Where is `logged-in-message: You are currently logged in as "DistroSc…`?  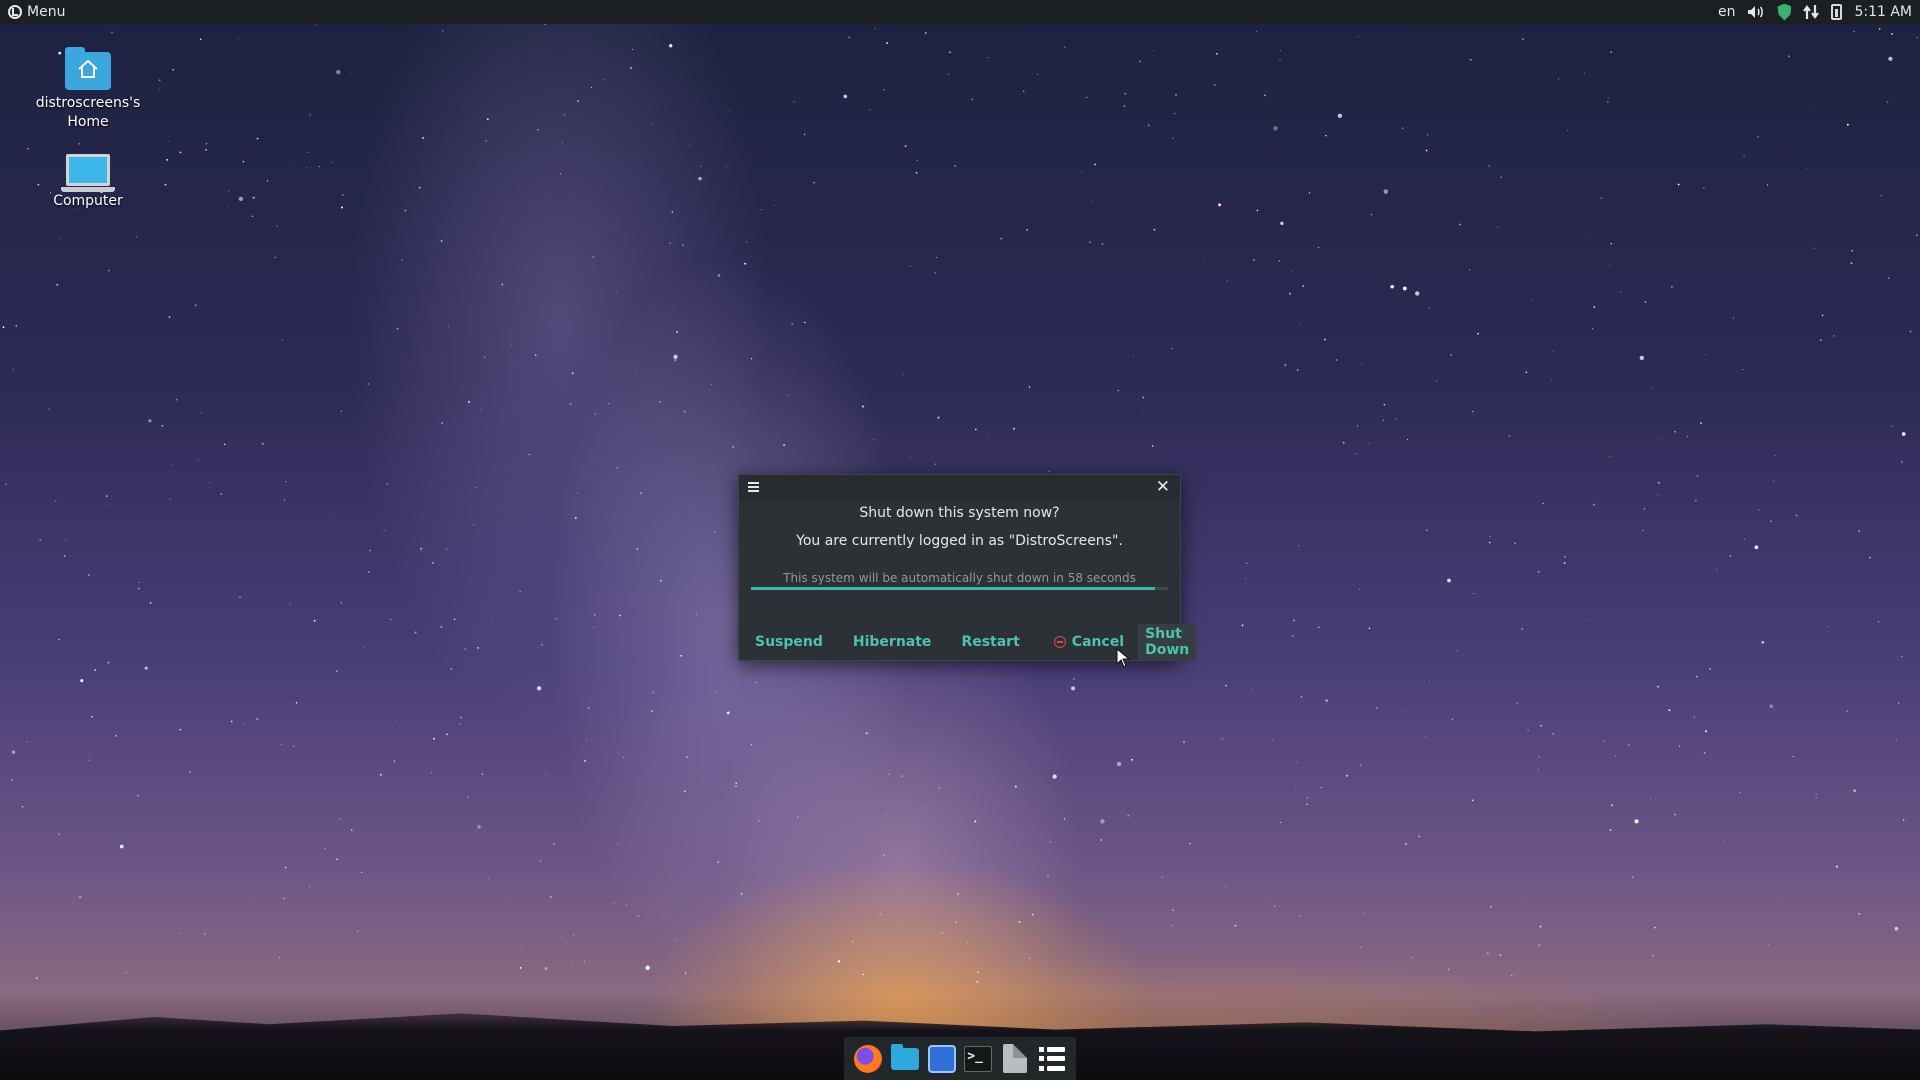
logged-in-message: You are currently logged in as "DistroSc… is located at coordinates (959, 541).